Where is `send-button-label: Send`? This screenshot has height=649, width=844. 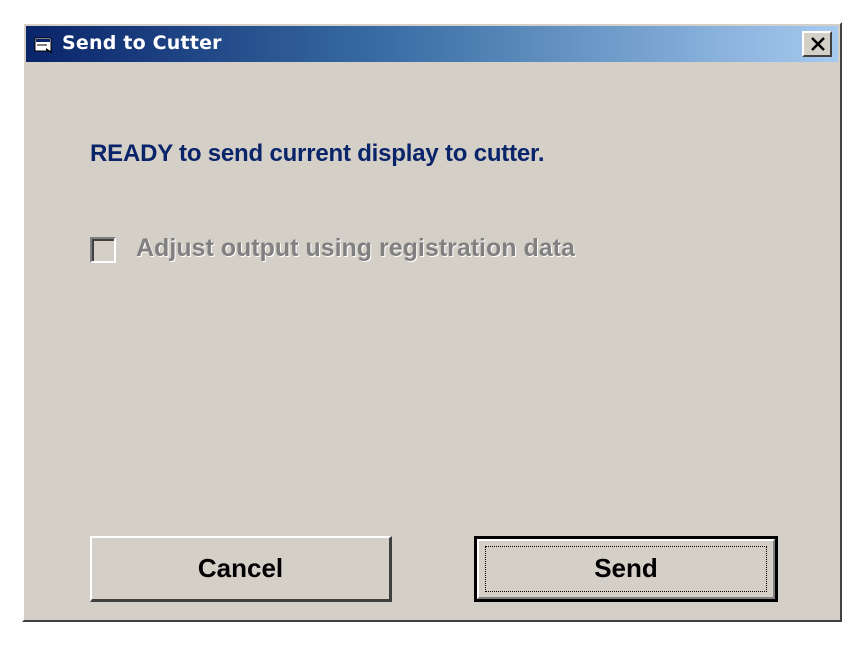 send-button-label: Send is located at coordinates (626, 568).